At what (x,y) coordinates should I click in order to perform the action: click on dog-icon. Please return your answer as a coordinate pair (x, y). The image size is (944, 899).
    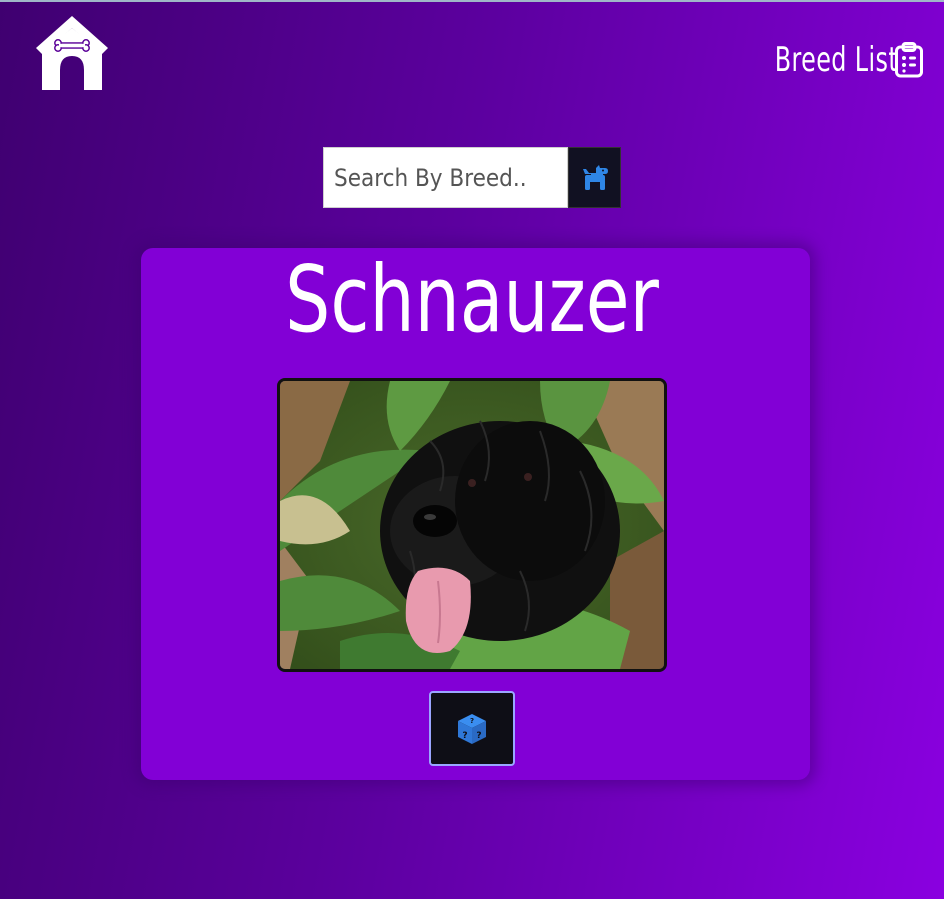
    Looking at the image, I should click on (595, 177).